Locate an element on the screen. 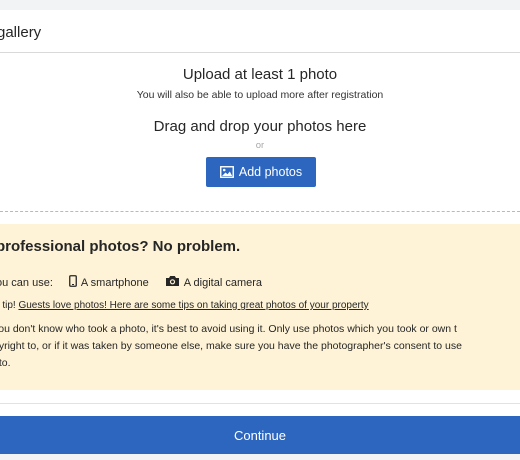  smartphone-option: A smartphone is located at coordinates (108, 282).